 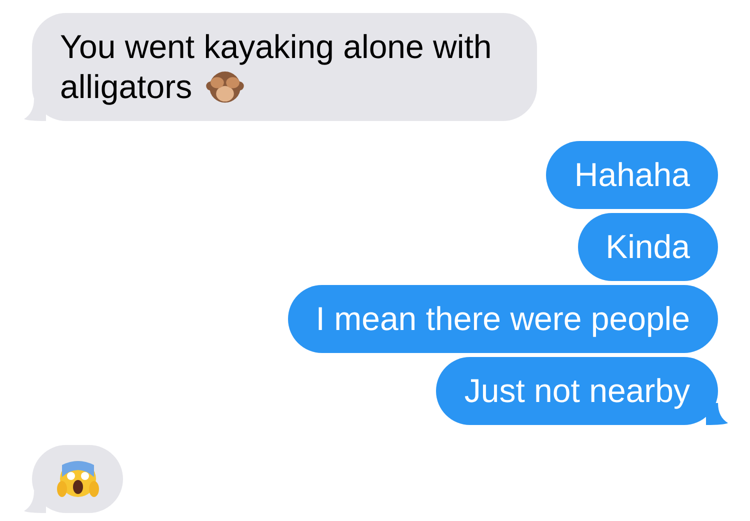 I want to click on message-text: Kinda, so click(x=648, y=247).